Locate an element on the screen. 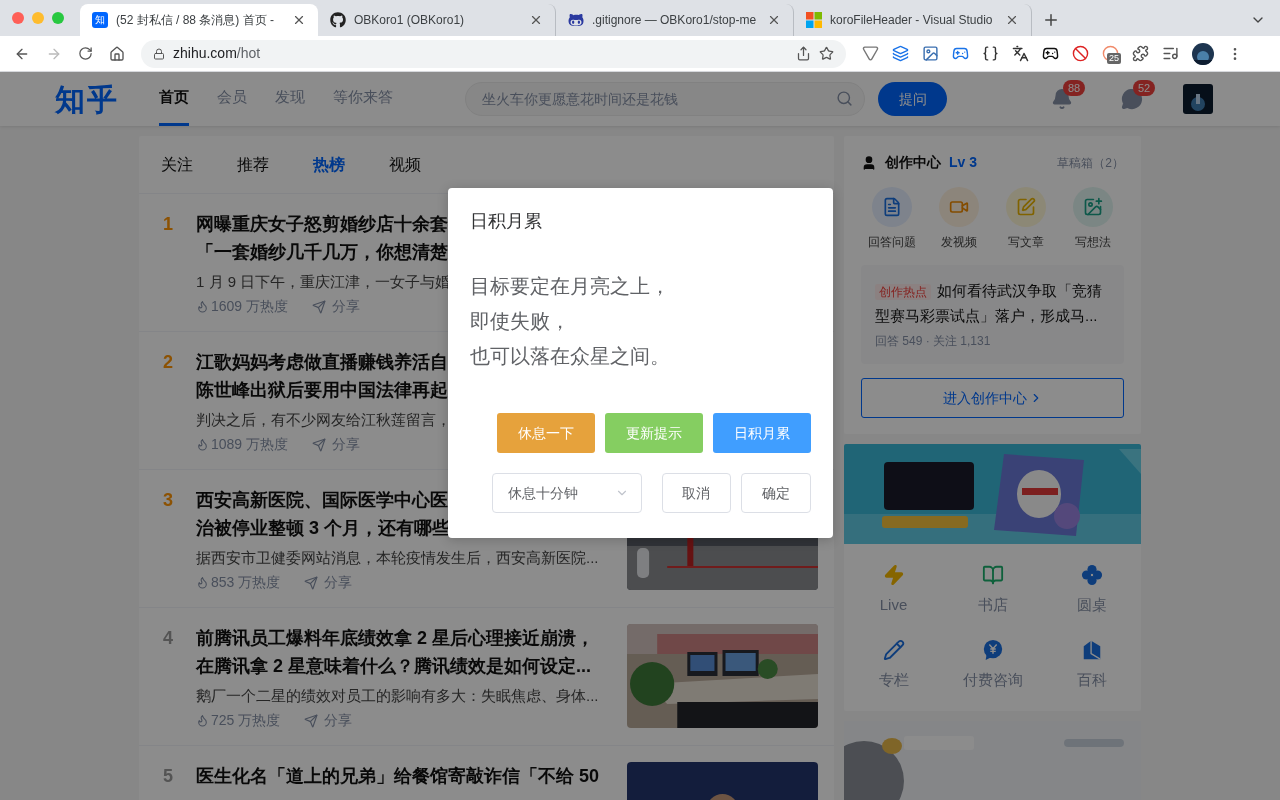 The height and width of the screenshot is (800, 1280). lock-icon is located at coordinates (159, 53).